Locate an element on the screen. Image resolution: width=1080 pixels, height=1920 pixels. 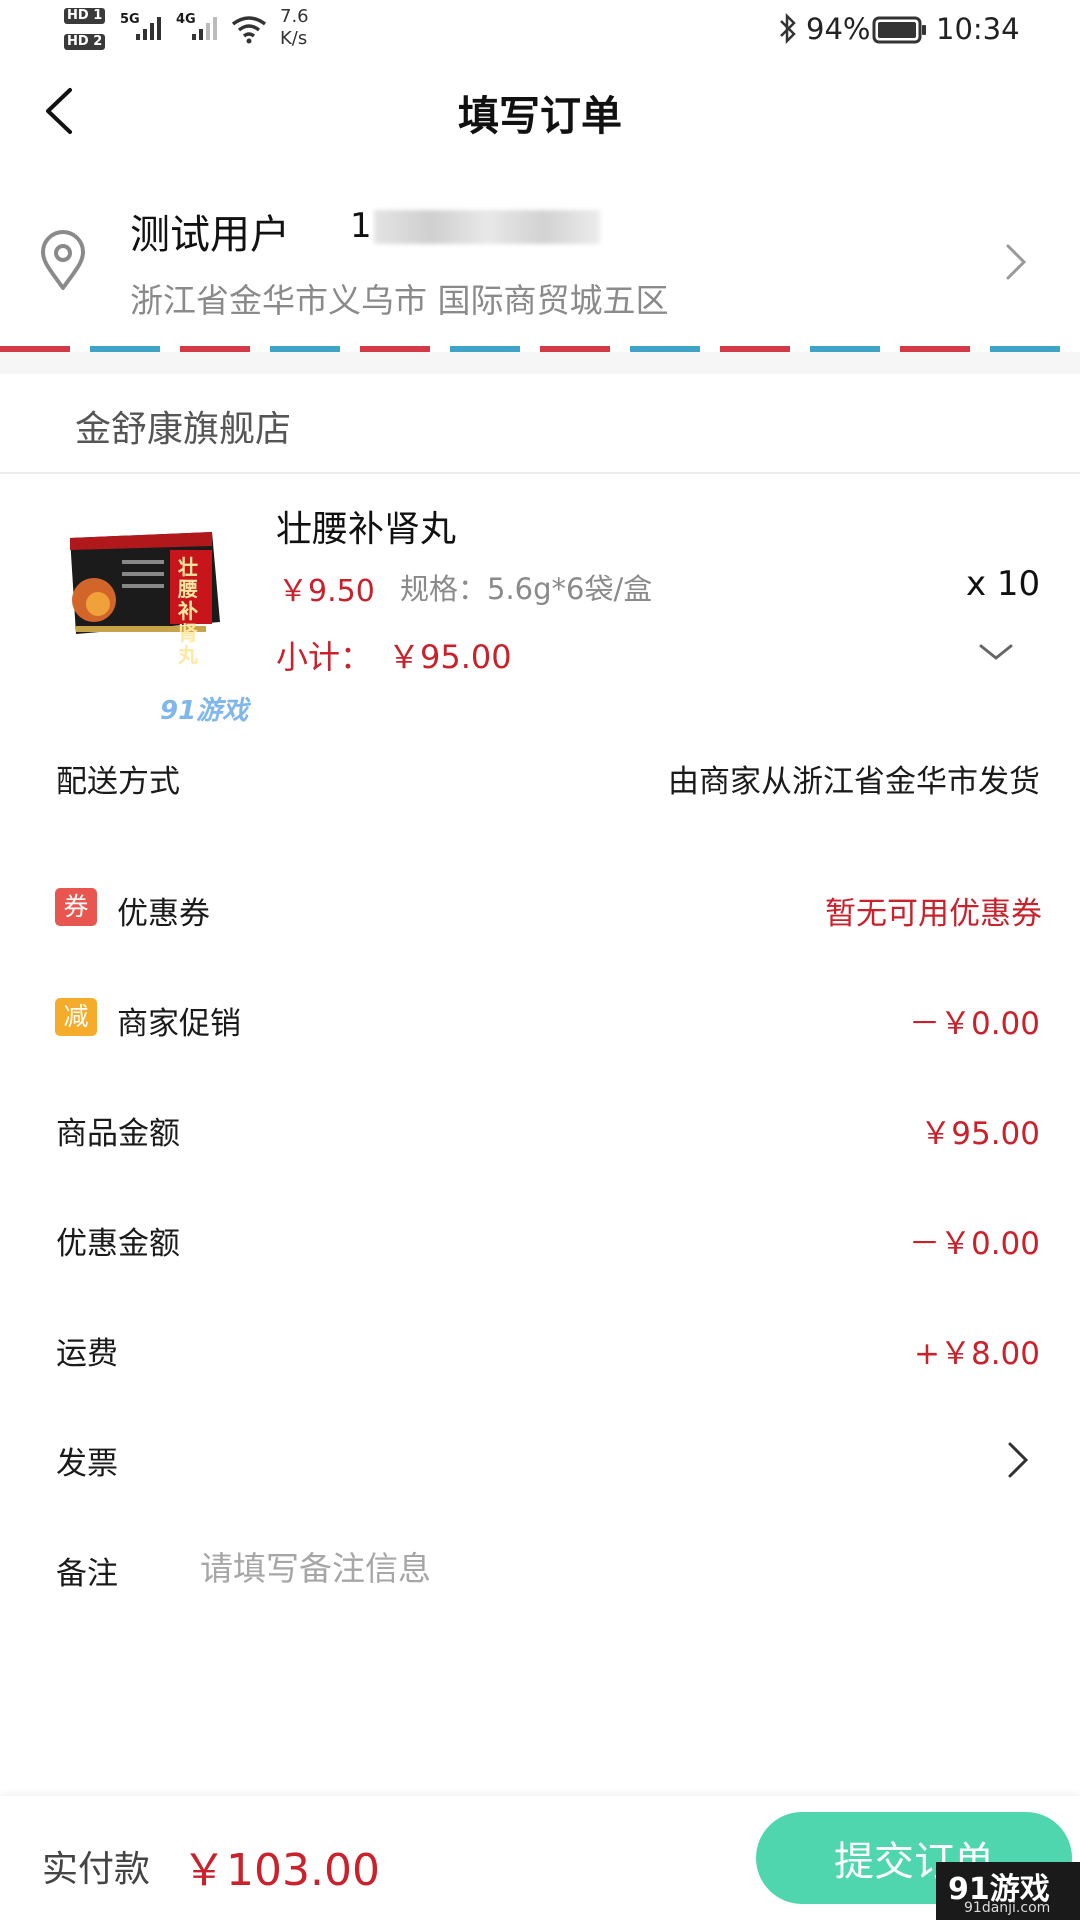
coupon-value: 暂无可用优惠券 is located at coordinates (933, 914).